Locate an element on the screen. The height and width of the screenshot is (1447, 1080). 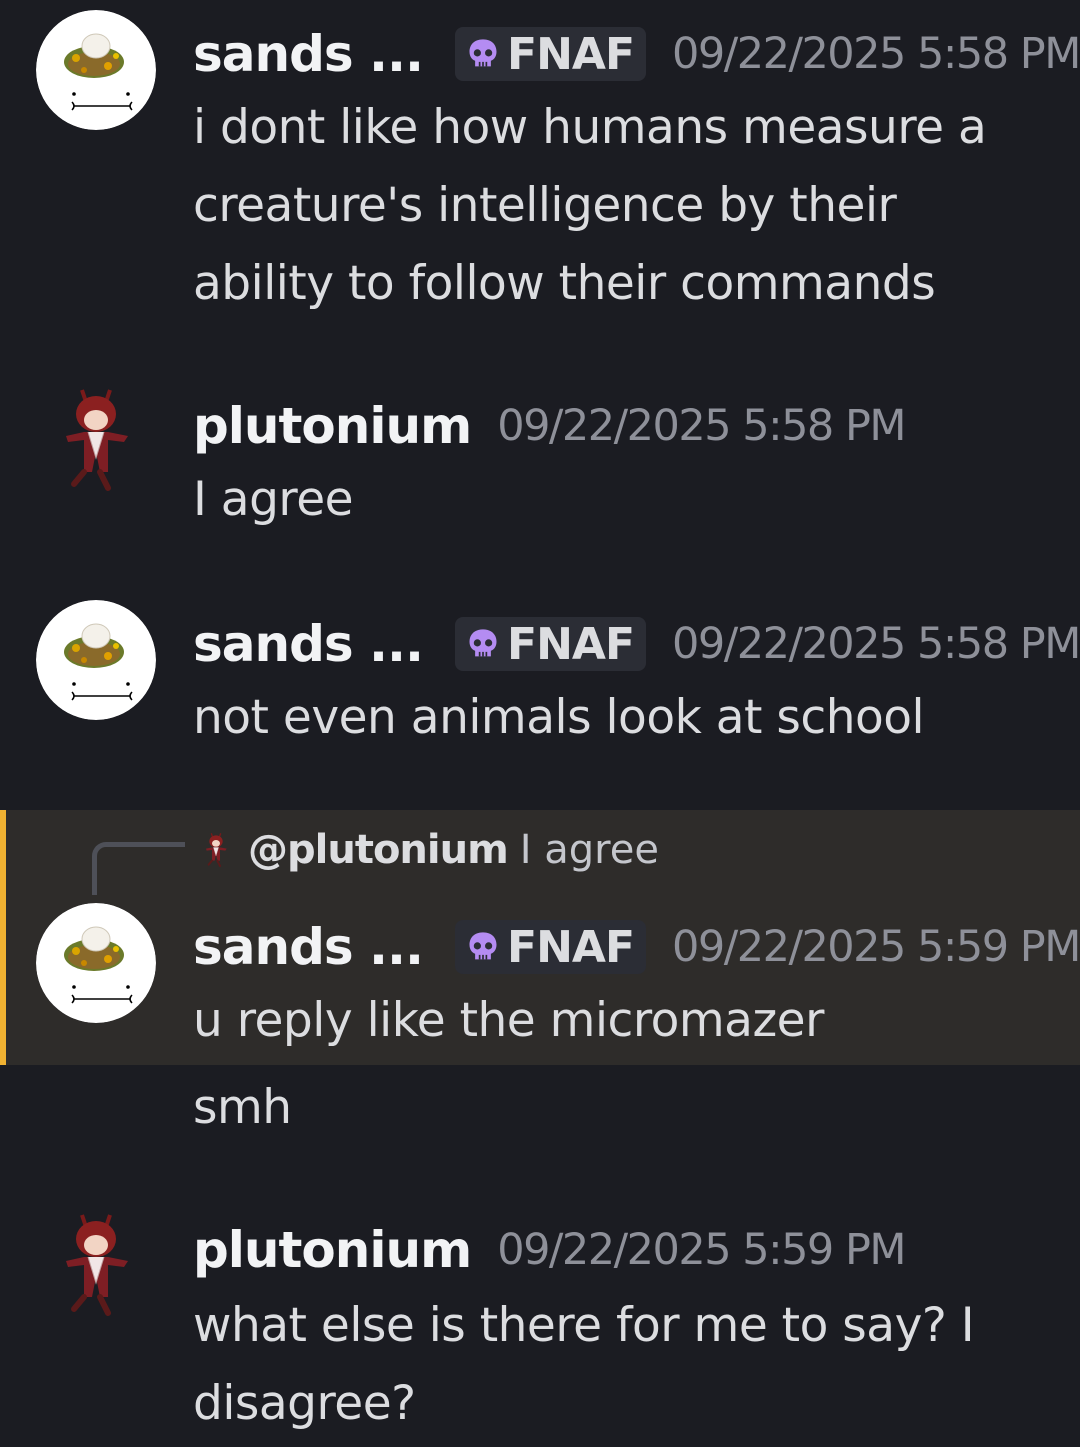
message-text-line: I agree is located at coordinates (273, 499).